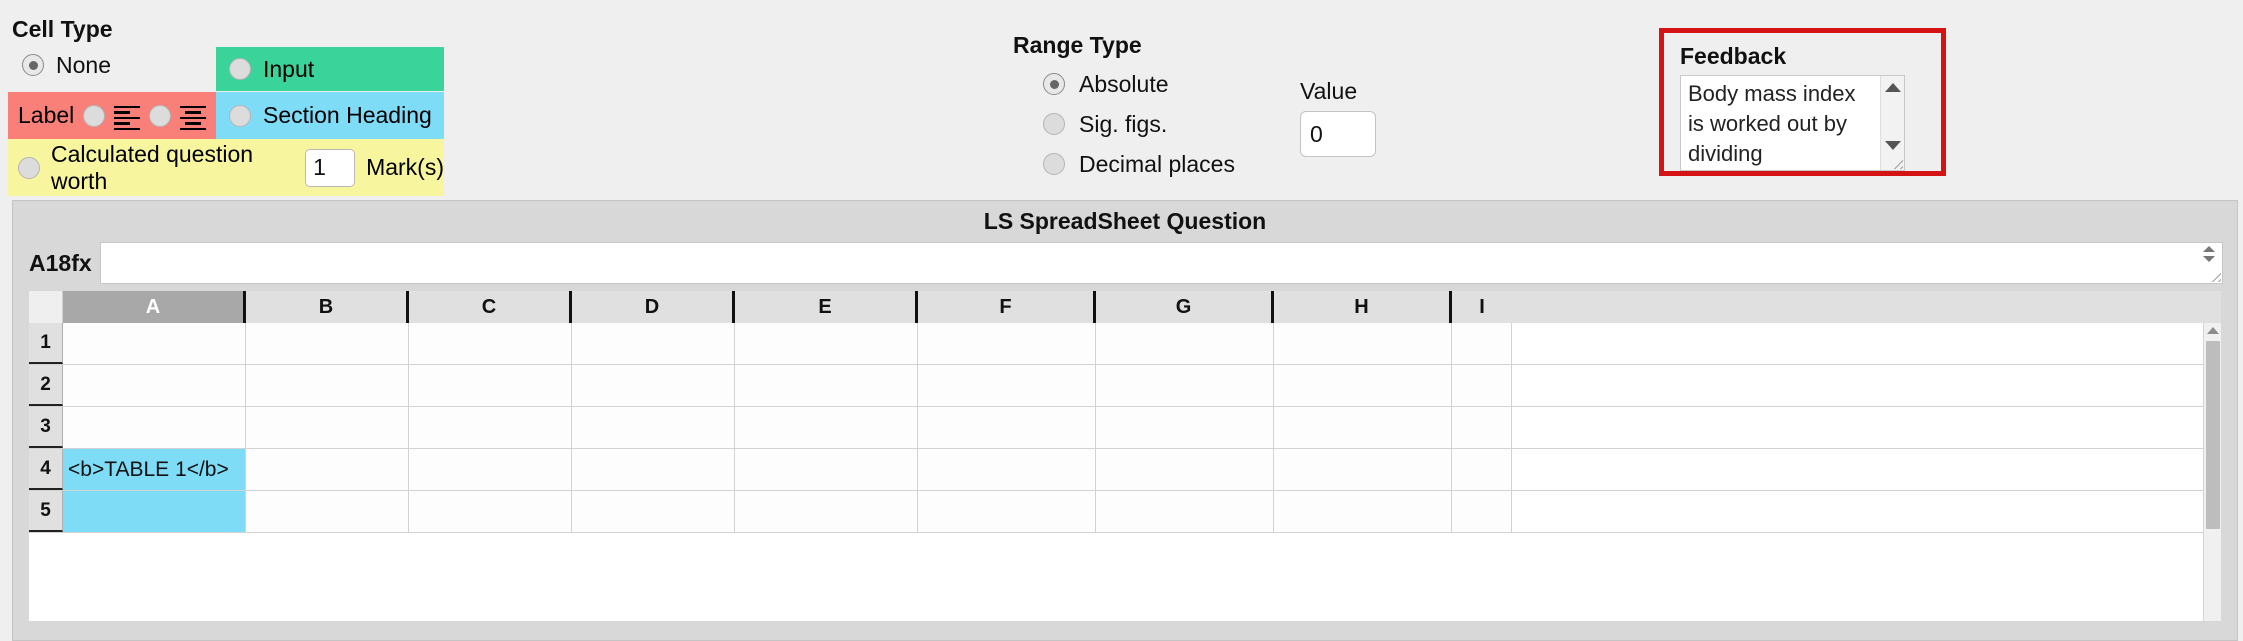  I want to click on cell-b5, so click(327, 511).